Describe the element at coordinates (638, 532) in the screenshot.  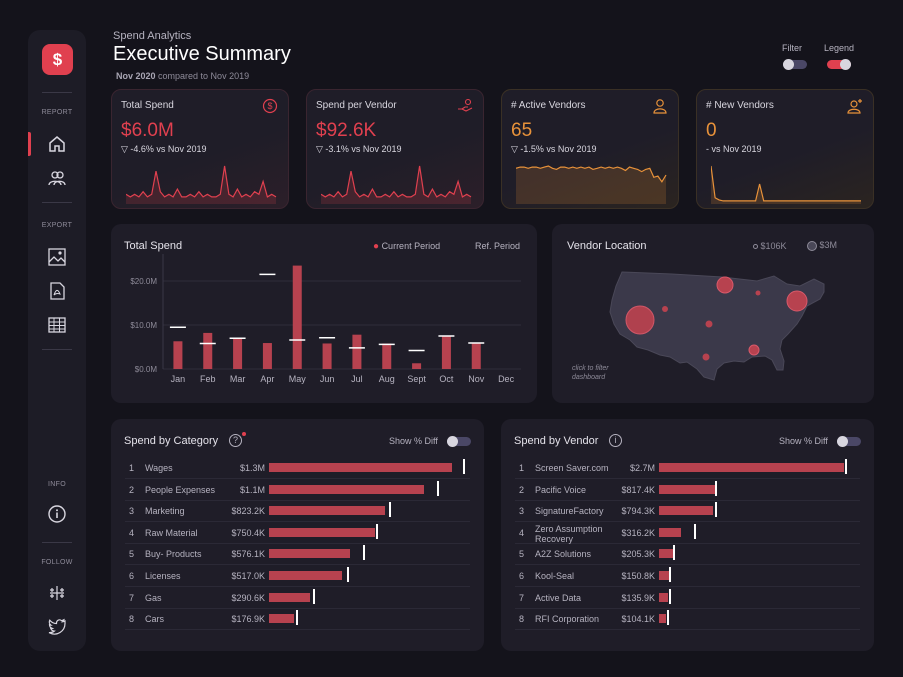
I see `item-value: $316.2K` at that location.